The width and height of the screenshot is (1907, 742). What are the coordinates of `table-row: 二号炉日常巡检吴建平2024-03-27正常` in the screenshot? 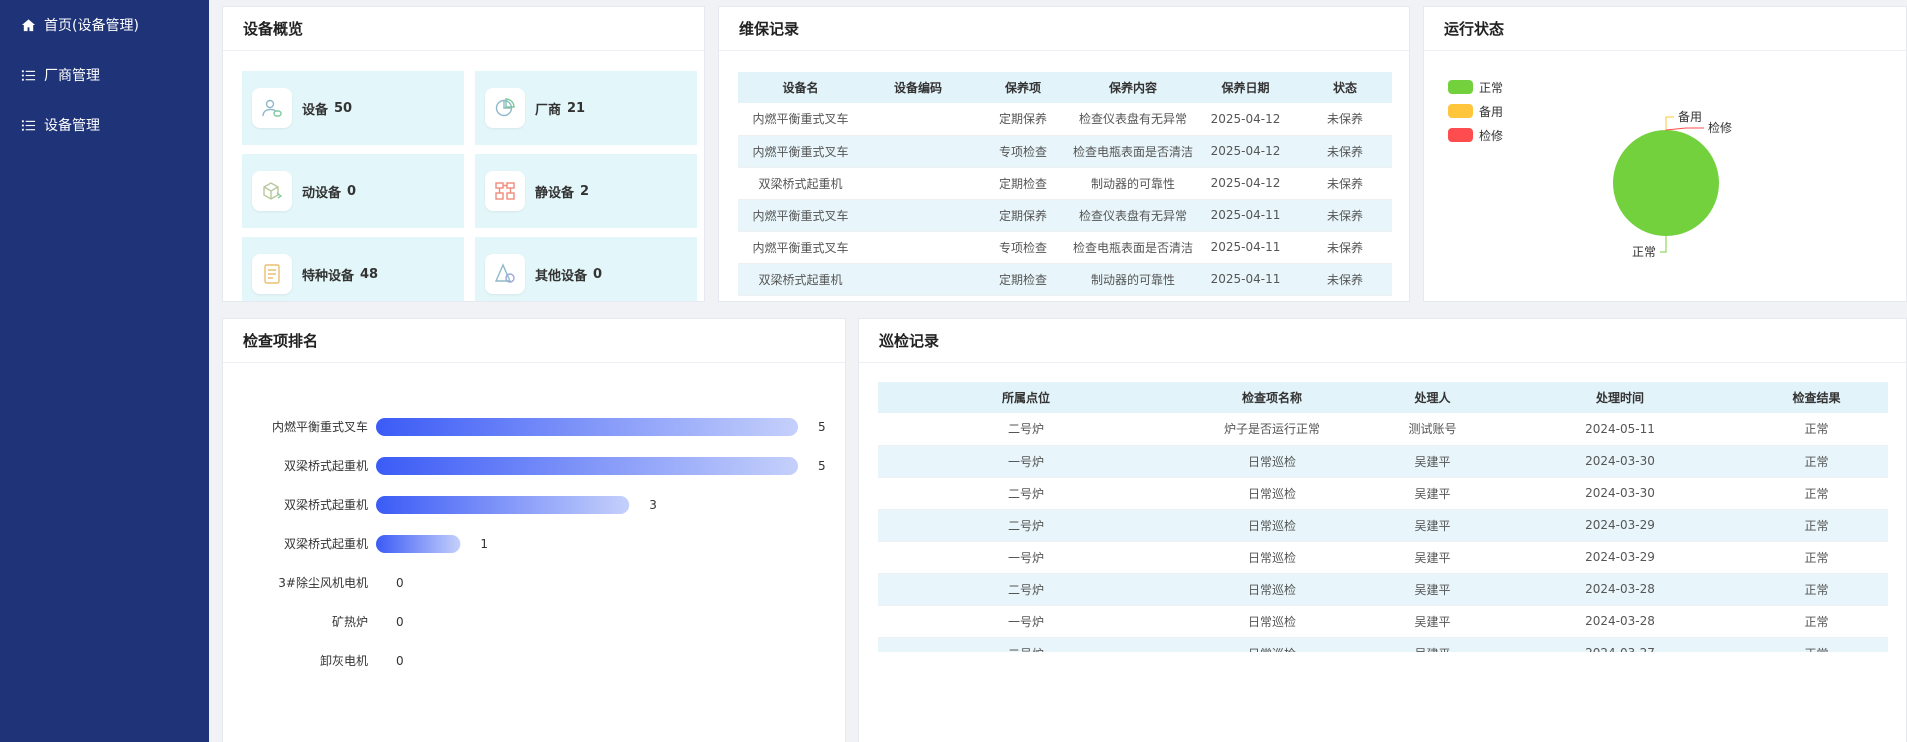 It's located at (1383, 644).